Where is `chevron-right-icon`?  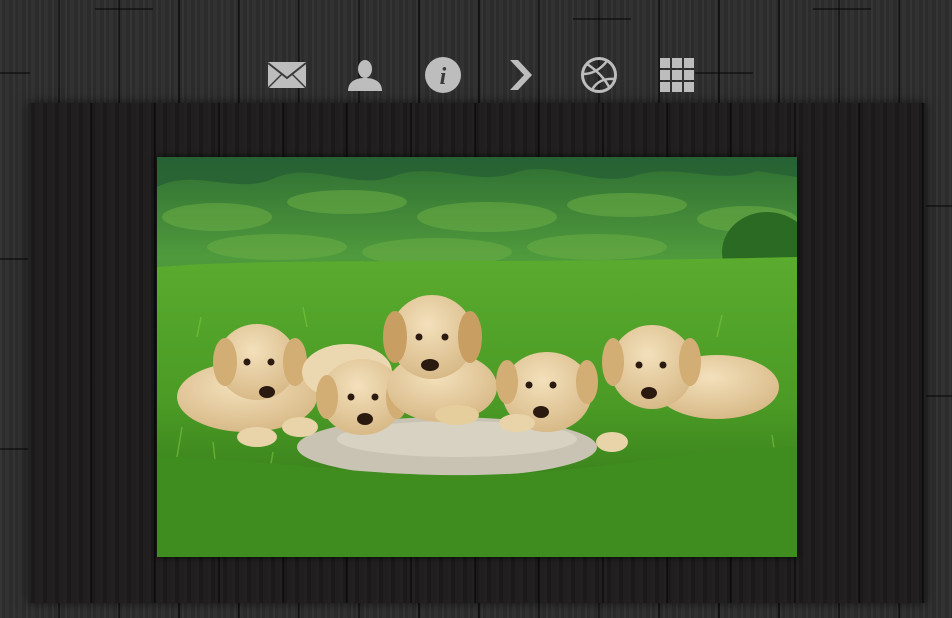
chevron-right-icon is located at coordinates (521, 75).